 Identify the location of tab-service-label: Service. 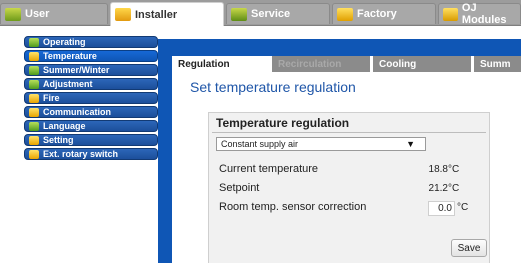
(271, 14).